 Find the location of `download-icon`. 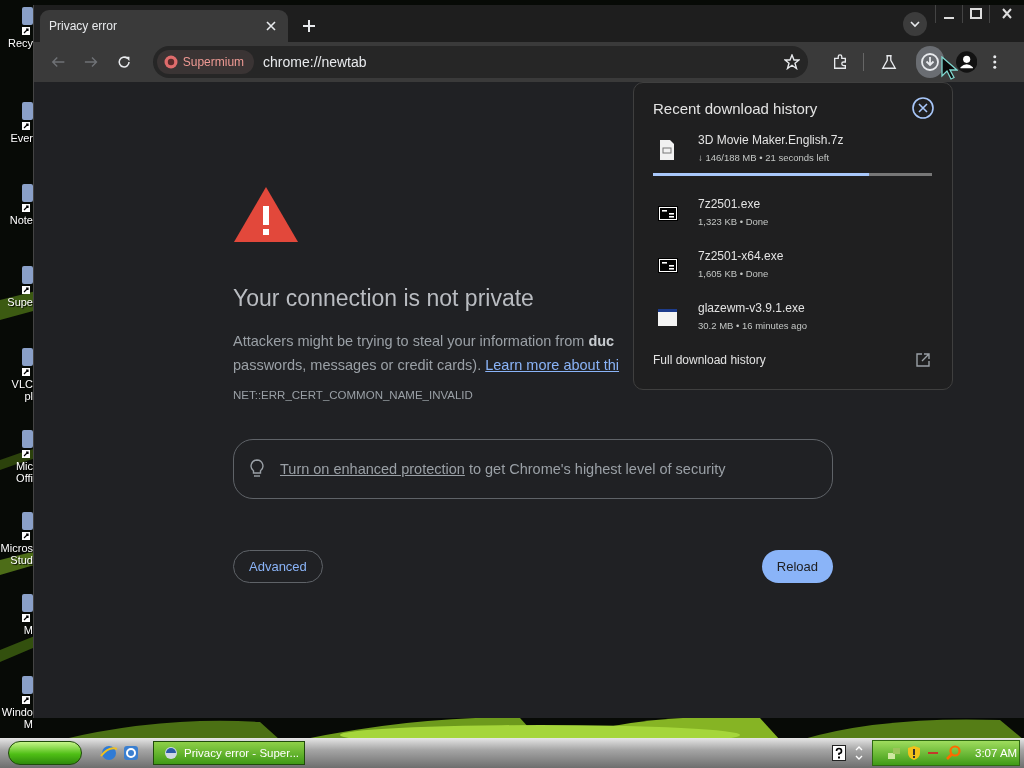

download-icon is located at coordinates (929, 62).